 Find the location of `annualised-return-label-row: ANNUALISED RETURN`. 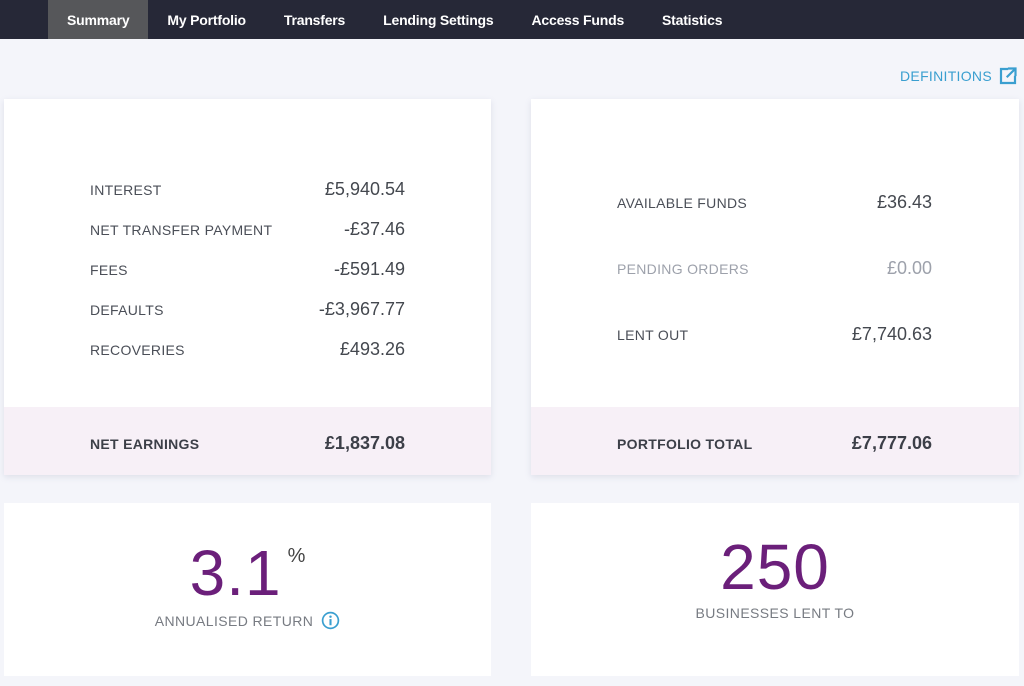

annualised-return-label-row: ANNUALISED RETURN is located at coordinates (247, 620).